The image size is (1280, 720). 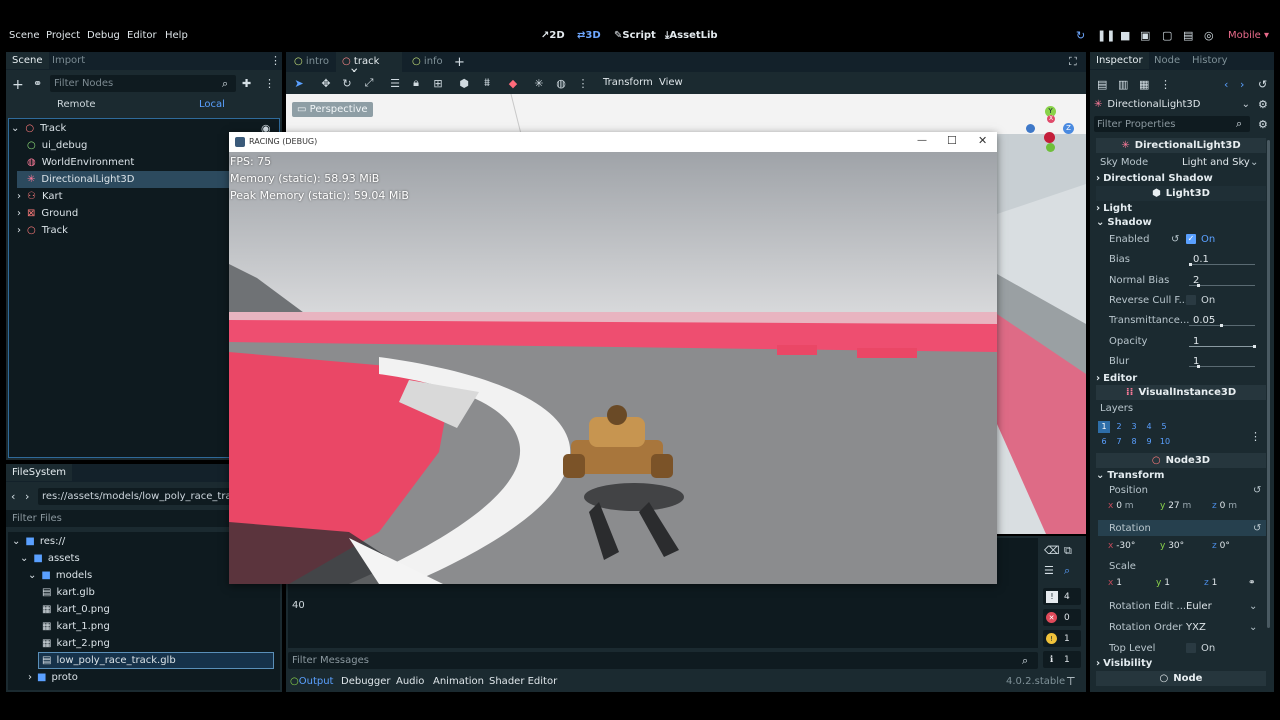 What do you see at coordinates (513, 83) in the screenshot?
I see `camera-icon: ◆` at bounding box center [513, 83].